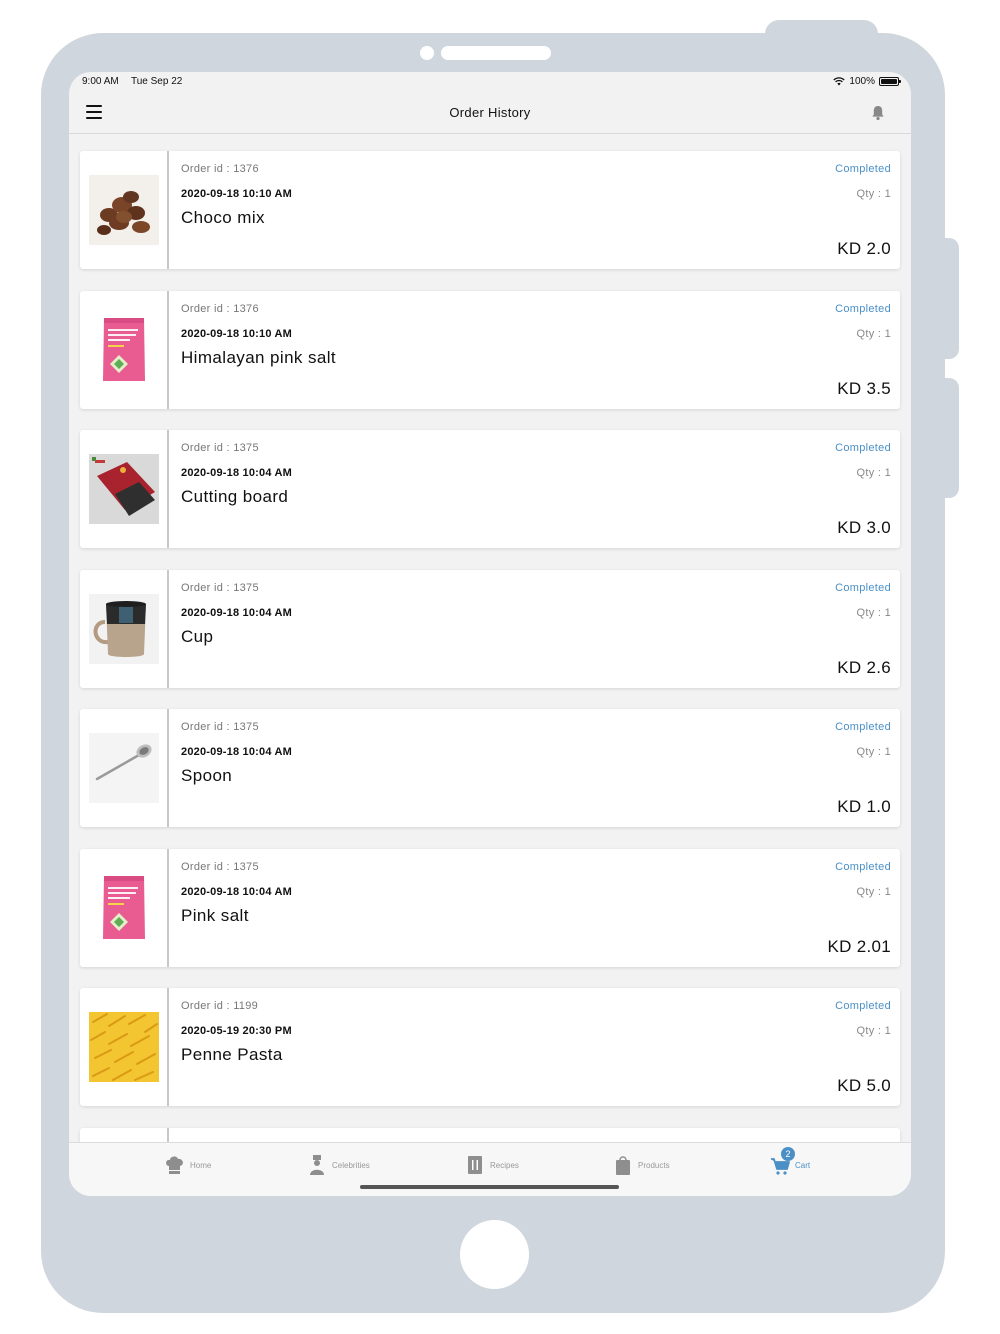 The height and width of the screenshot is (1334, 1000). What do you see at coordinates (803, 1165) in the screenshot?
I see `tab-label: Cart` at bounding box center [803, 1165].